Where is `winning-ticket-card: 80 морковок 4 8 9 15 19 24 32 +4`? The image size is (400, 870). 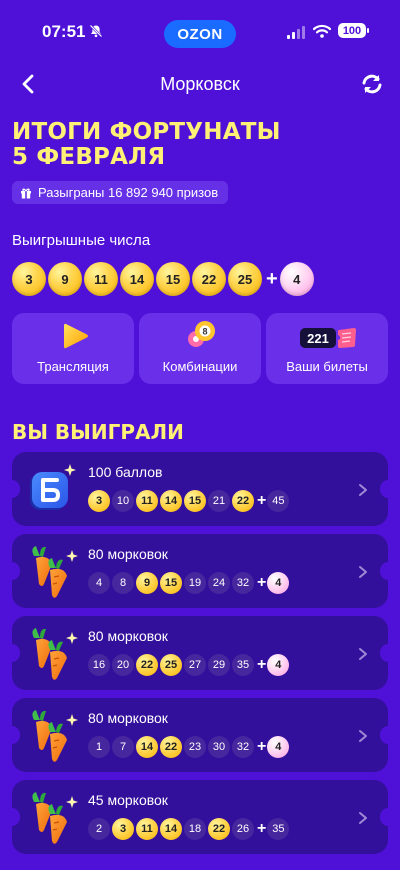
winning-ticket-card: 80 морковок 4 8 9 15 19 24 32 +4 is located at coordinates (200, 571).